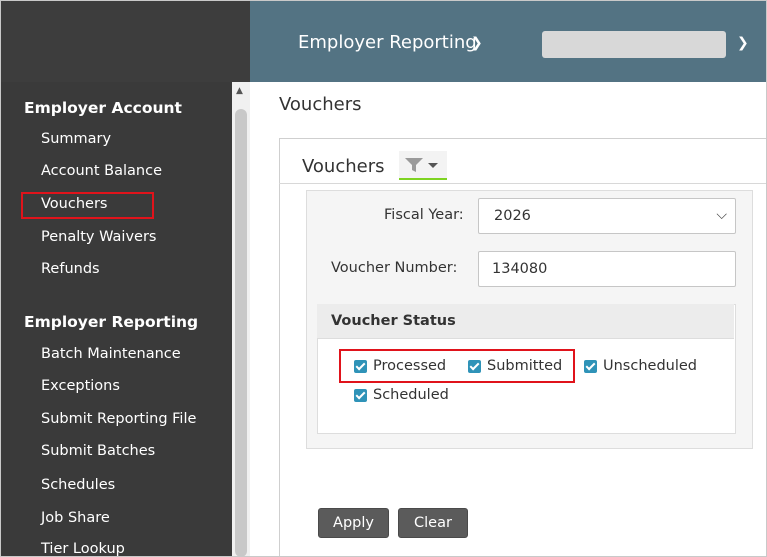 The width and height of the screenshot is (767, 557). I want to click on apply-button: Apply, so click(353, 523).